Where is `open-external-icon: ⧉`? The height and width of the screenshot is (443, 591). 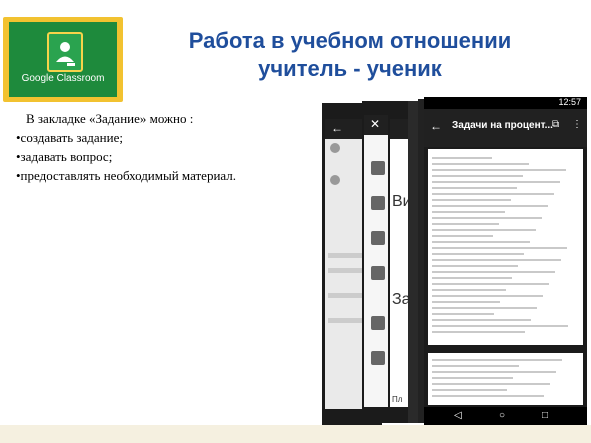 open-external-icon: ⧉ is located at coordinates (555, 124).